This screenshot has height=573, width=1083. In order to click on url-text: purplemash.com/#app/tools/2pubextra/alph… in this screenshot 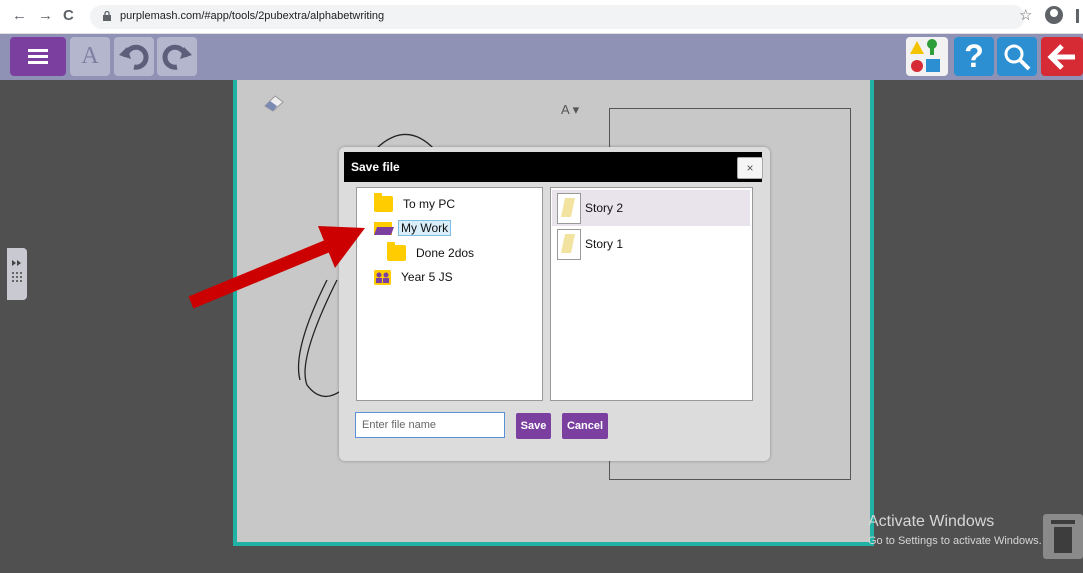, I will do `click(252, 16)`.